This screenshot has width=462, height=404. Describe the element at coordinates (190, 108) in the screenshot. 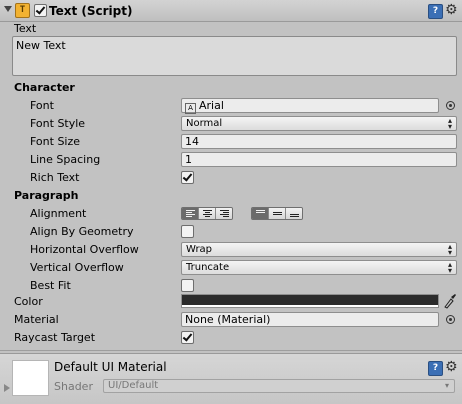

I see `font-asset-icon: A` at that location.